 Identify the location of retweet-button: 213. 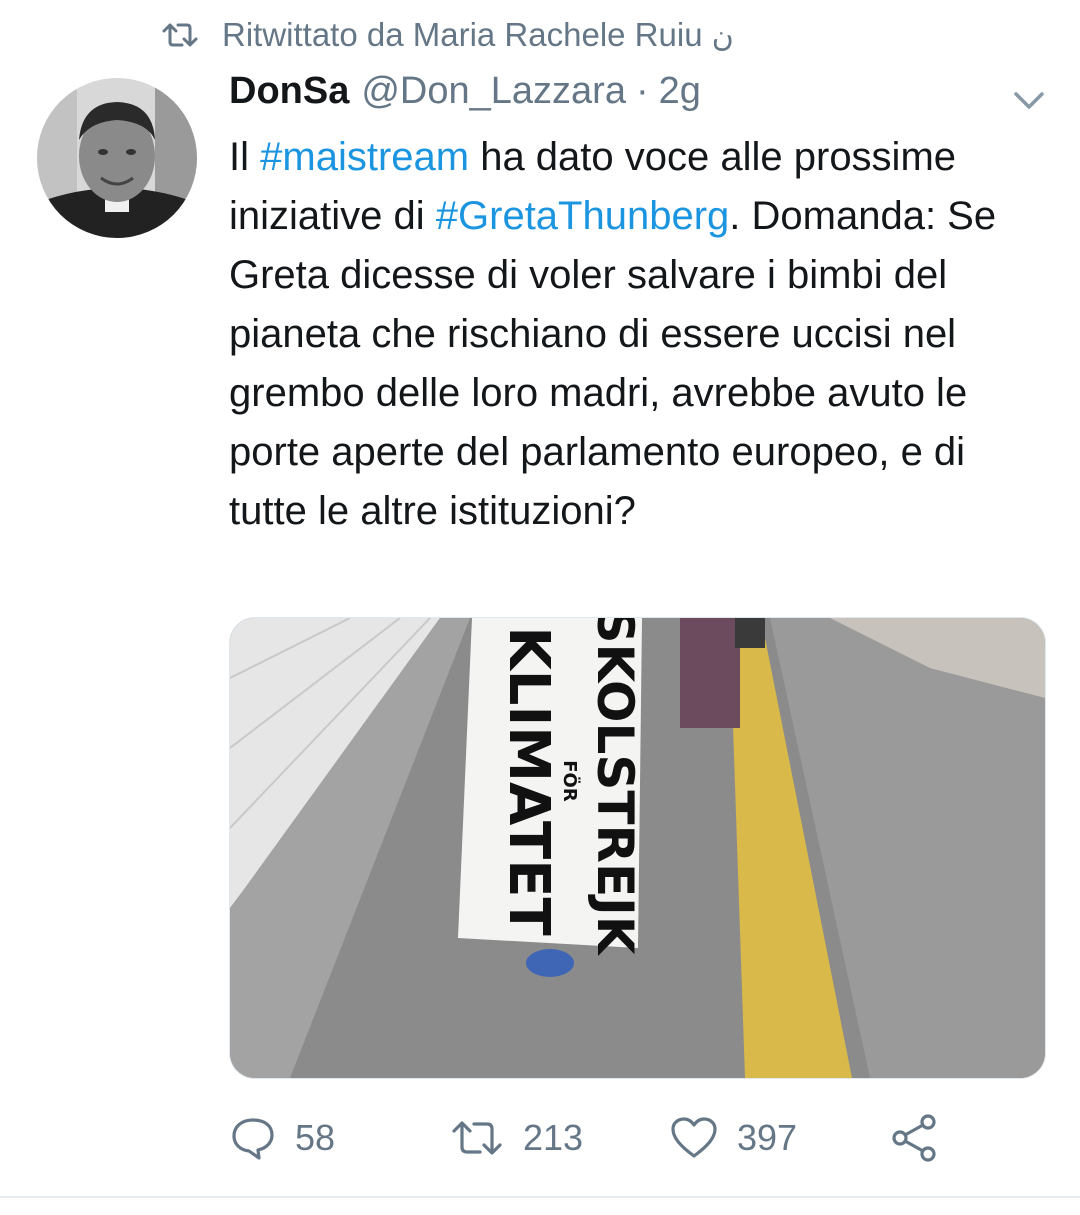
(516, 1138).